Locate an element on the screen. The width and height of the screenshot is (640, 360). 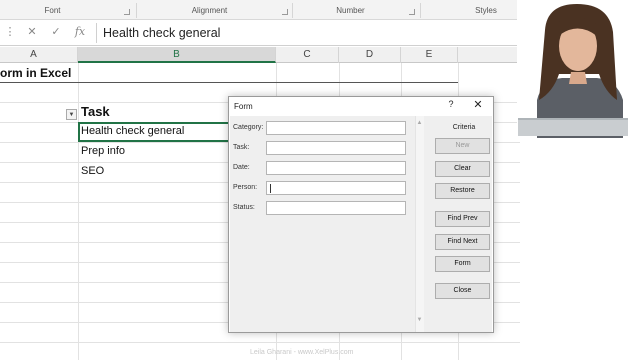
task-cell: Prep info is located at coordinates (103, 151).